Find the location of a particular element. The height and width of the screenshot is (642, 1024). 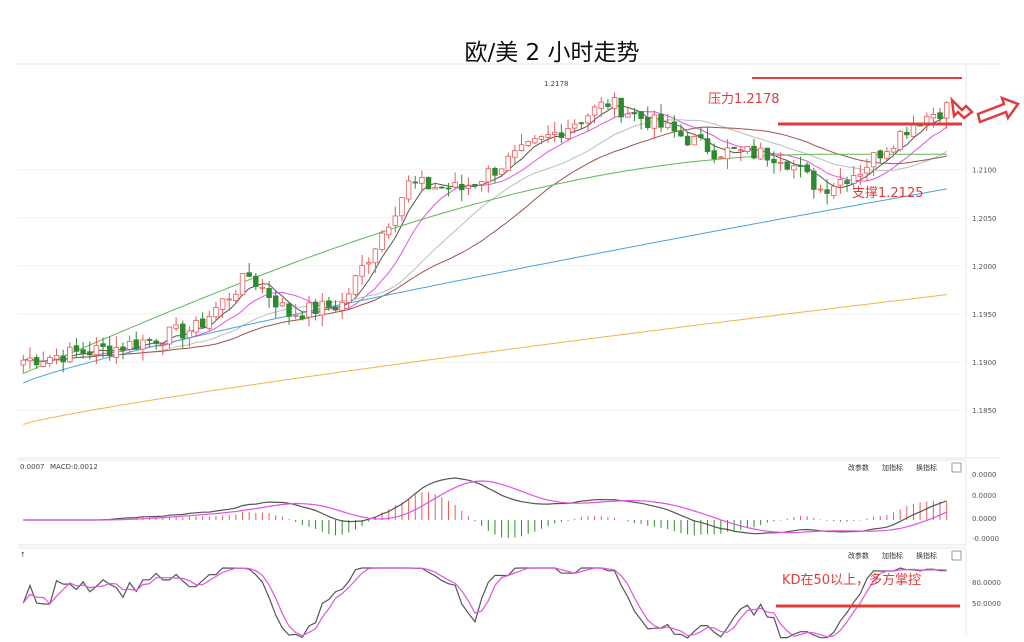

kd-change-params-button: 改参数 is located at coordinates (858, 555).